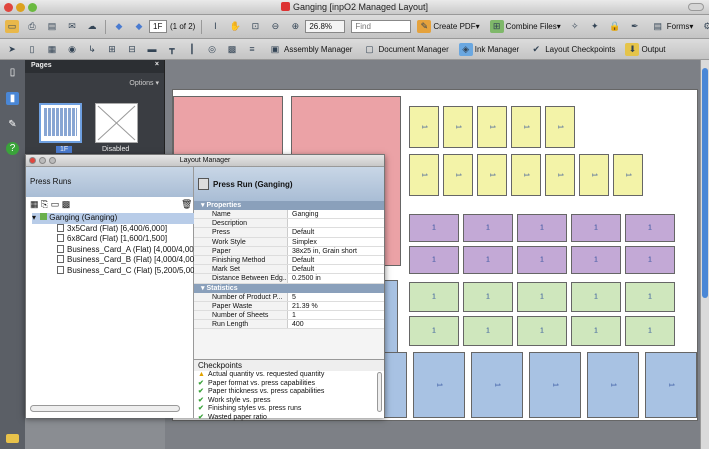 The height and width of the screenshot is (449, 709). Describe the element at coordinates (66, 204) in the screenshot. I see `folder-icon: ▩` at that location.